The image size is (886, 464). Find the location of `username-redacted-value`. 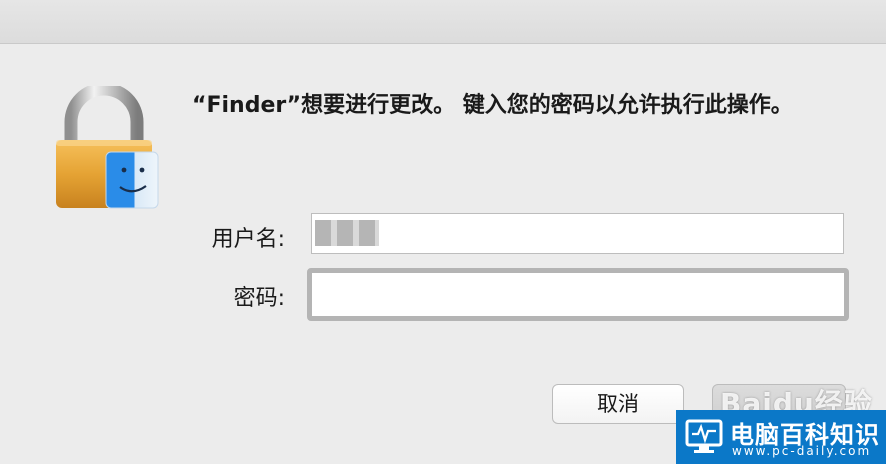

username-redacted-value is located at coordinates (347, 233).